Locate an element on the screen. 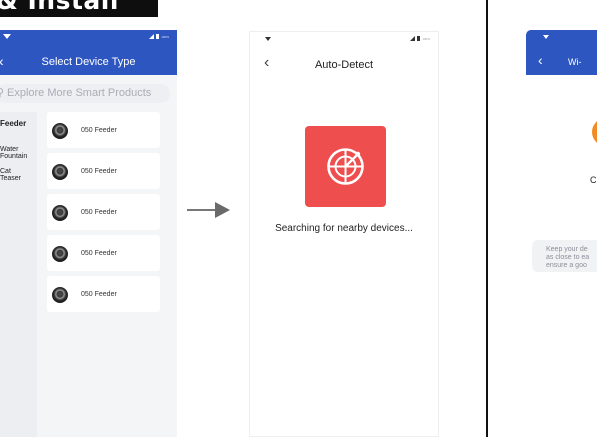  title-banner: & Install is located at coordinates (79, 8).